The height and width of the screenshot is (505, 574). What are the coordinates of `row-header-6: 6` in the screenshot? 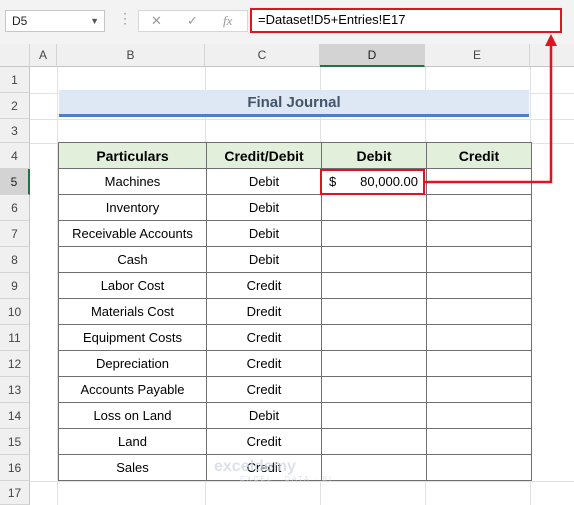 It's located at (15, 208).